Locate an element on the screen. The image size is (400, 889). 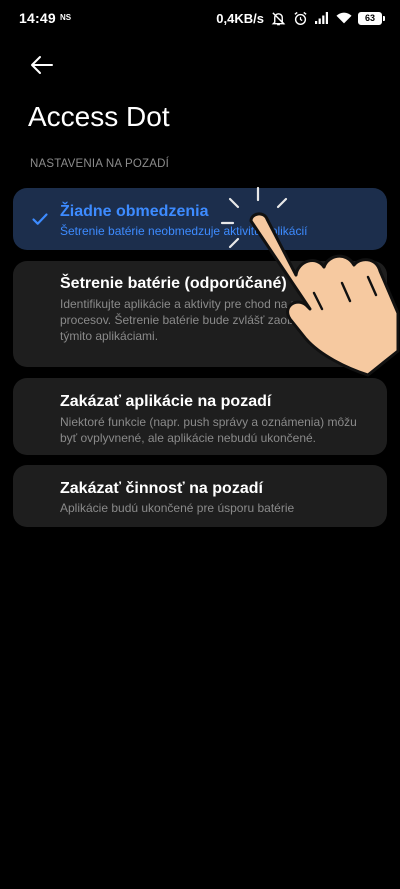
carrier-badge: NS is located at coordinates (66, 17).